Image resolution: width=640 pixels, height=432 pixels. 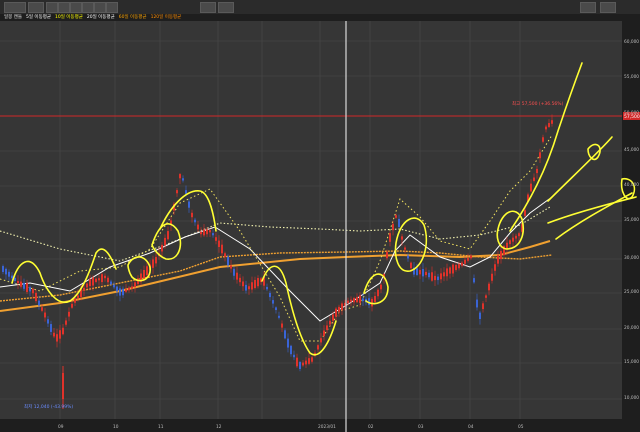 What do you see at coordinates (64, 7) in the screenshot?
I see `weekly-button` at bounding box center [64, 7].